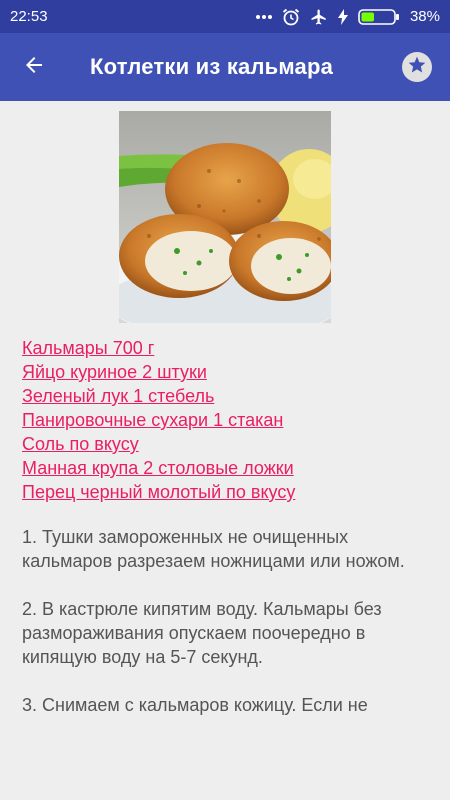 This screenshot has height=800, width=450. I want to click on list-item: Яйцо куриное 2 штуки, so click(227, 372).